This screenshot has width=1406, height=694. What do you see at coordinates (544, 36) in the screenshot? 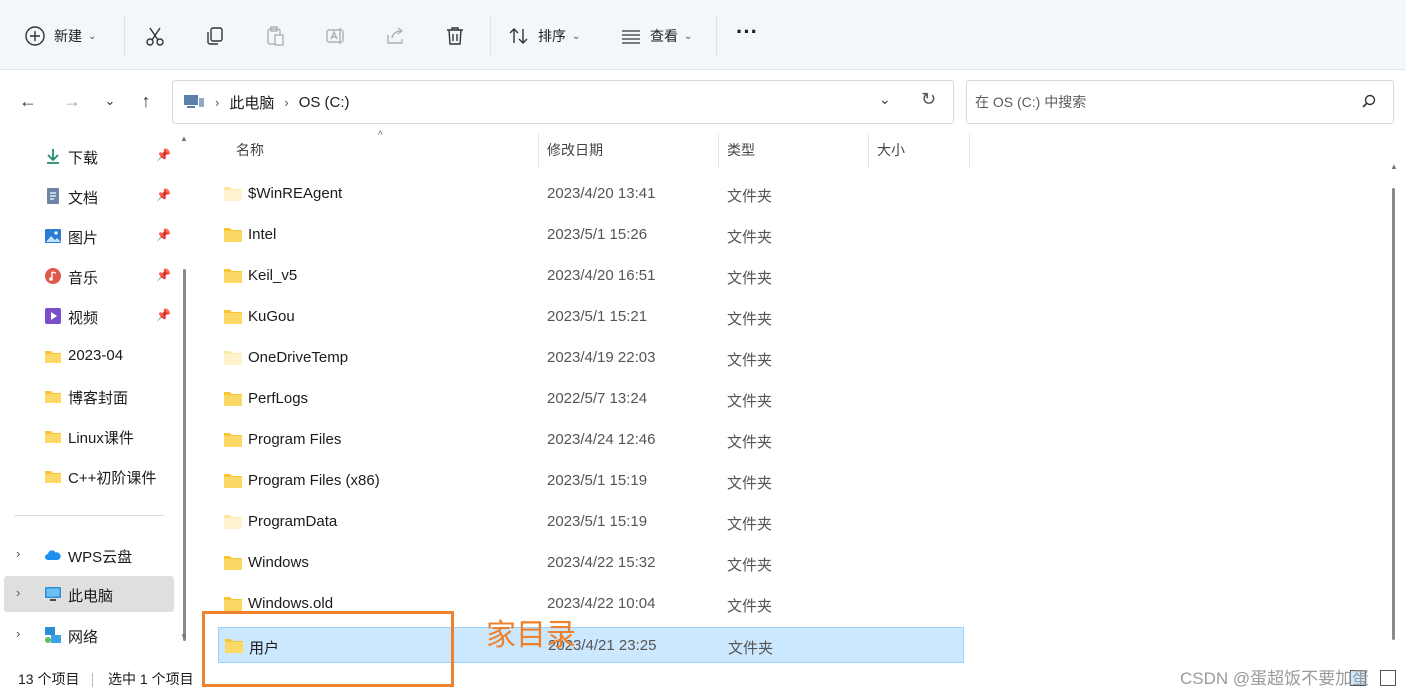
I see `sort-button: 排序 ⌄` at bounding box center [544, 36].